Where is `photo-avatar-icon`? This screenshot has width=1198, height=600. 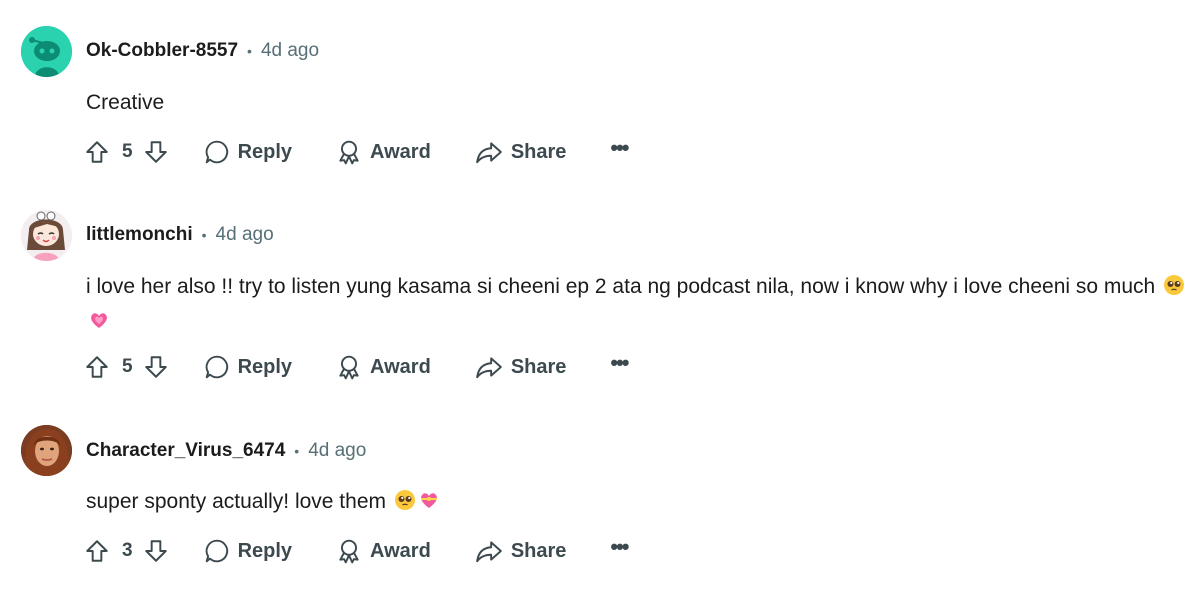
photo-avatar-icon is located at coordinates (46, 450).